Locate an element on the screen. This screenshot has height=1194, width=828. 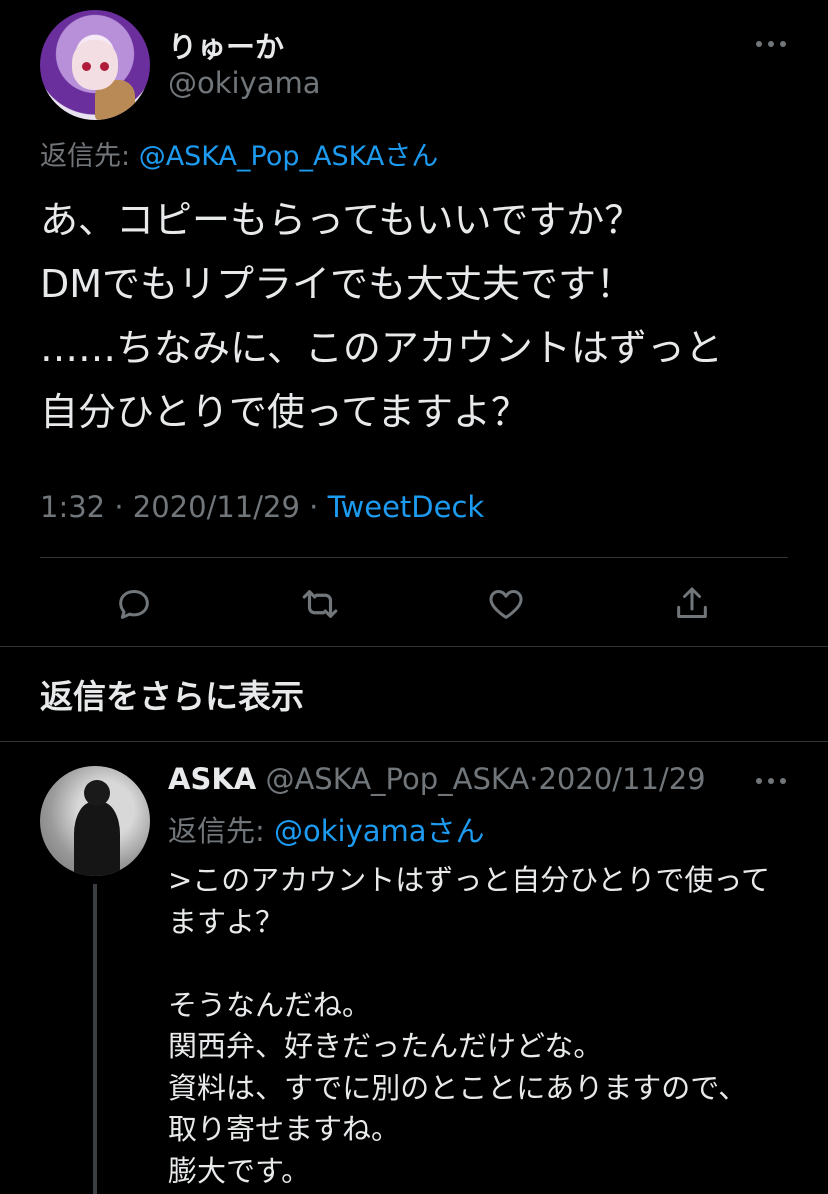
retweet-button is located at coordinates (320, 604).